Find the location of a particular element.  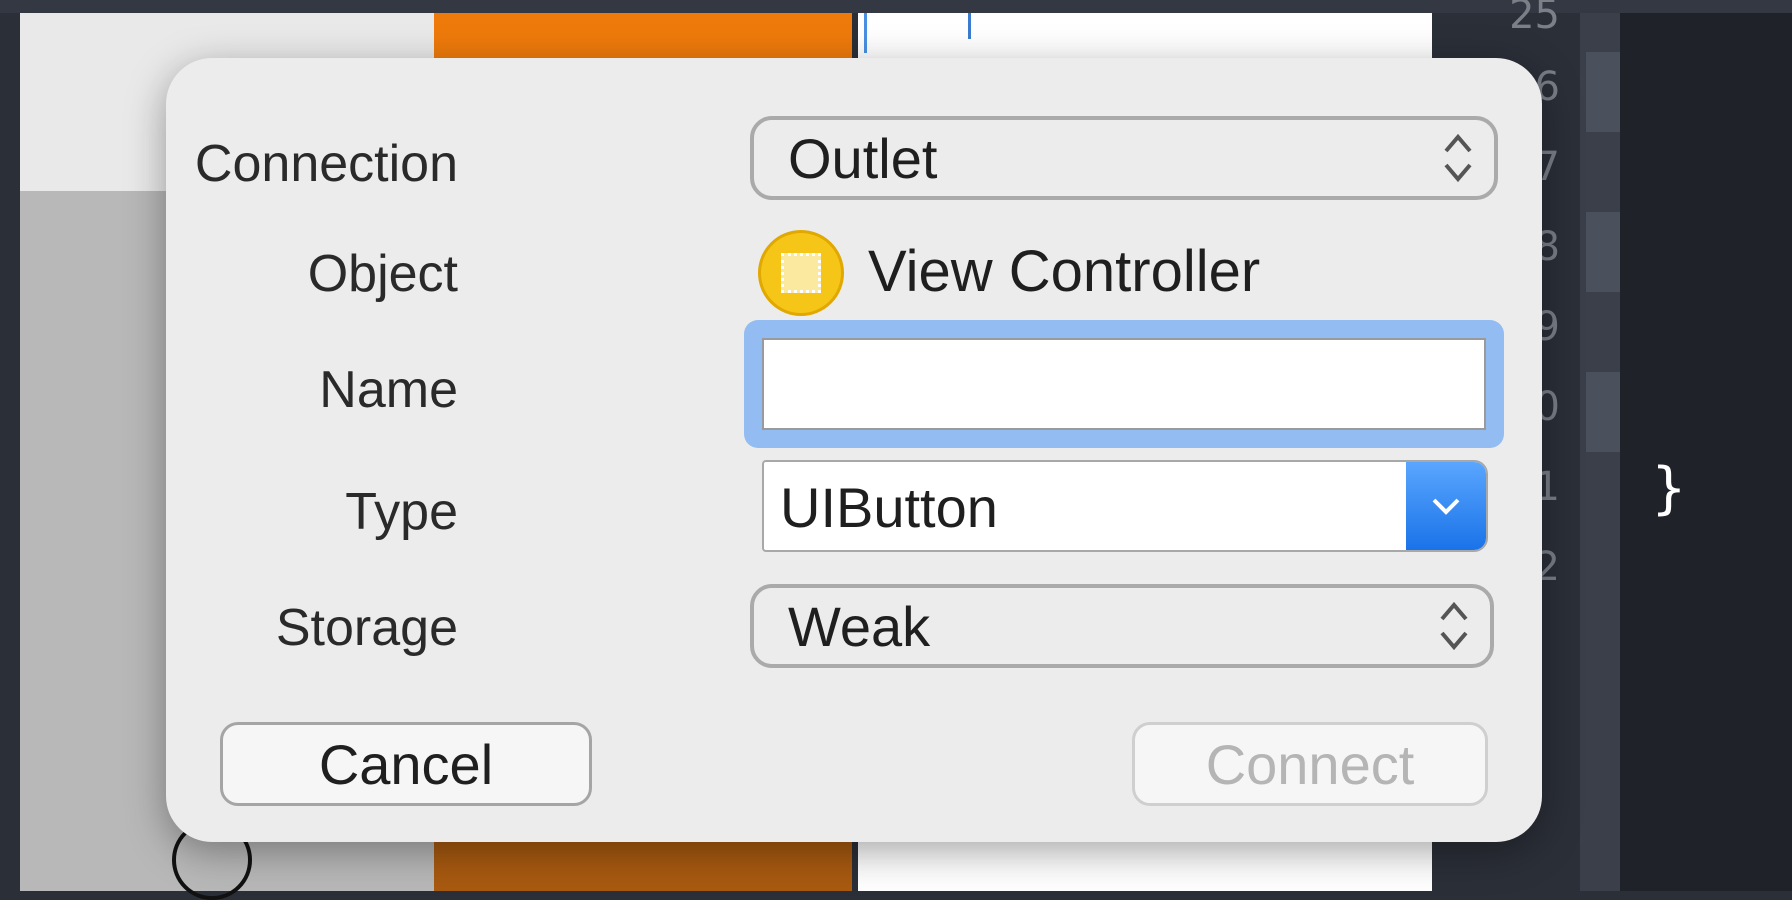

connection-label: Connection is located at coordinates (326, 164).